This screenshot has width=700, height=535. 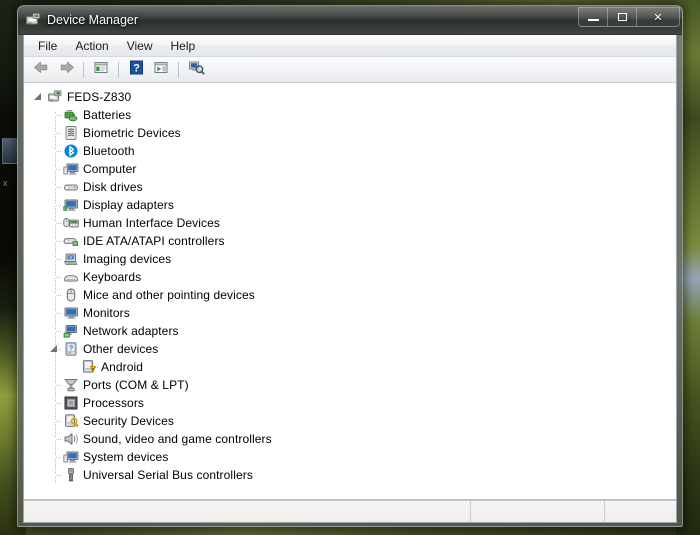 I want to click on properties-icon, so click(x=101, y=70).